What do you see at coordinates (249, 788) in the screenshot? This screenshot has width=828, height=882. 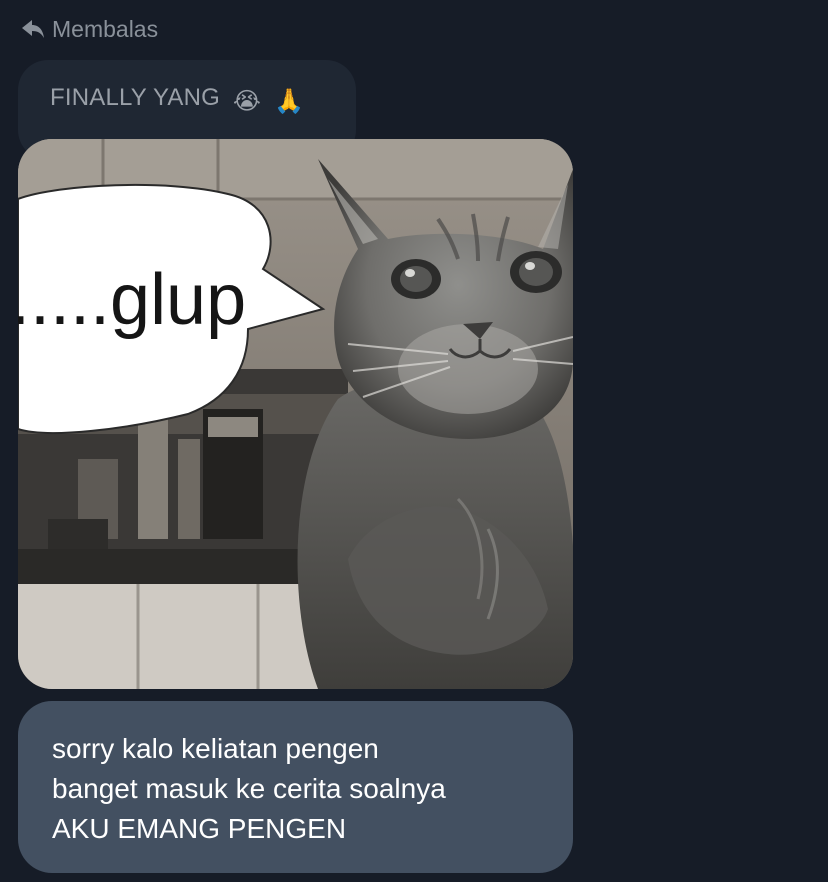 I see `message-line: banget masuk ke cerita soalnya` at bounding box center [249, 788].